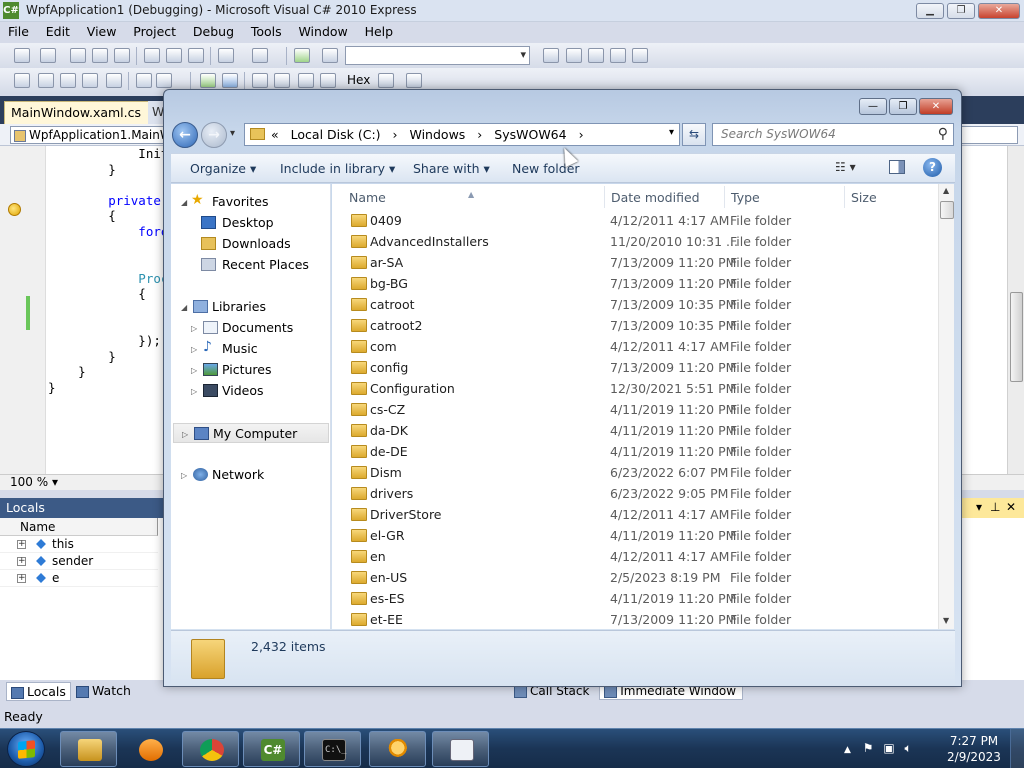  Describe the element at coordinates (227, 391) in the screenshot. I see `nav-videos: ▷ Videos` at that location.